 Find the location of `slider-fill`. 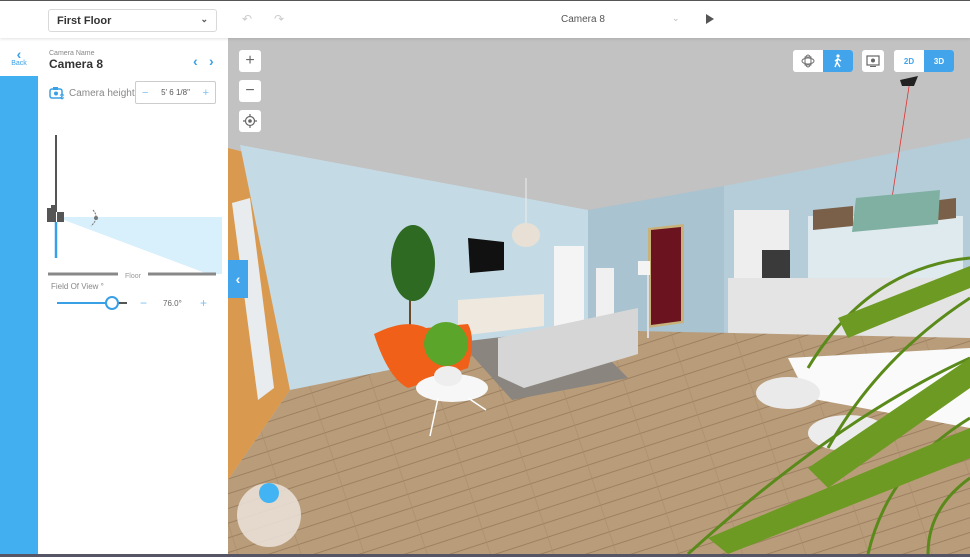

slider-fill is located at coordinates (84, 303).